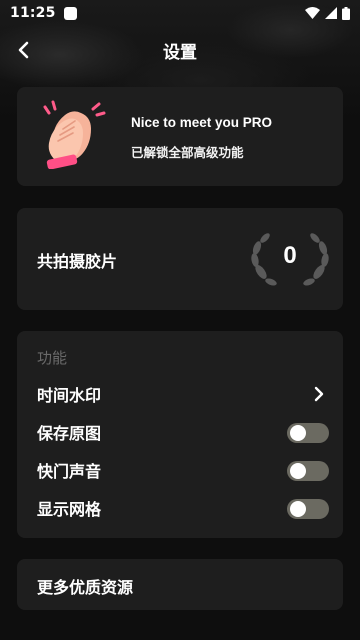 The image size is (360, 640). What do you see at coordinates (308, 509) in the screenshot?
I see `show-grid-toggle` at bounding box center [308, 509].